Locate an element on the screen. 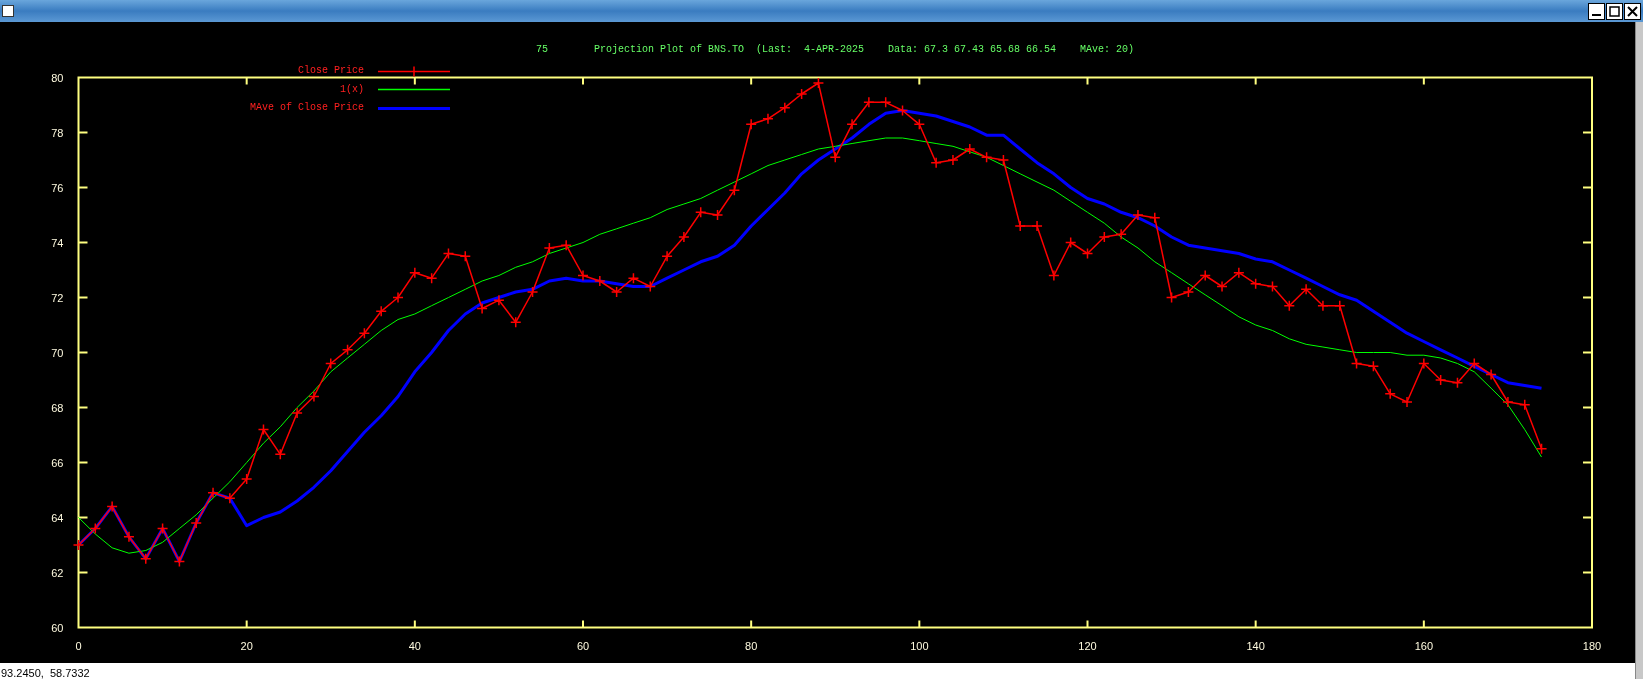 This screenshot has width=1643, height=679. window-menu-icon is located at coordinates (8, 11).